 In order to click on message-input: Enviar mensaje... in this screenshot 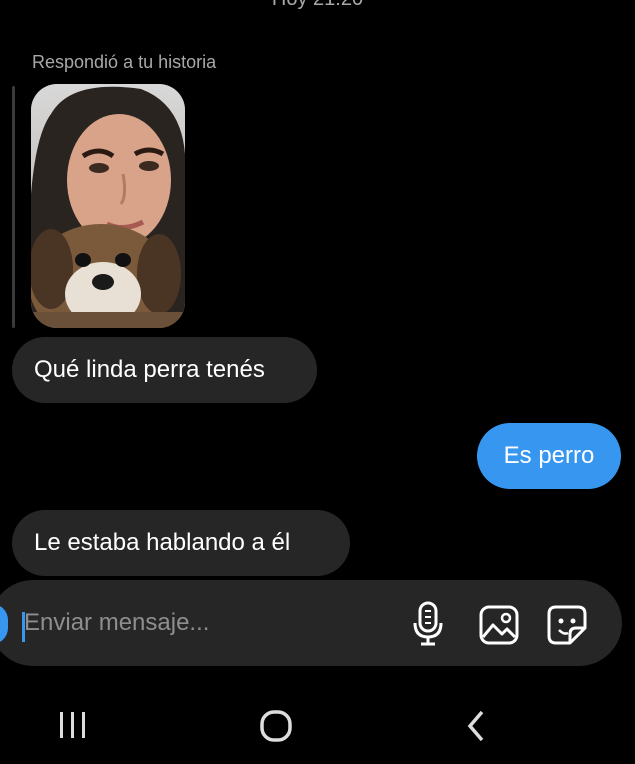, I will do `click(116, 623)`.